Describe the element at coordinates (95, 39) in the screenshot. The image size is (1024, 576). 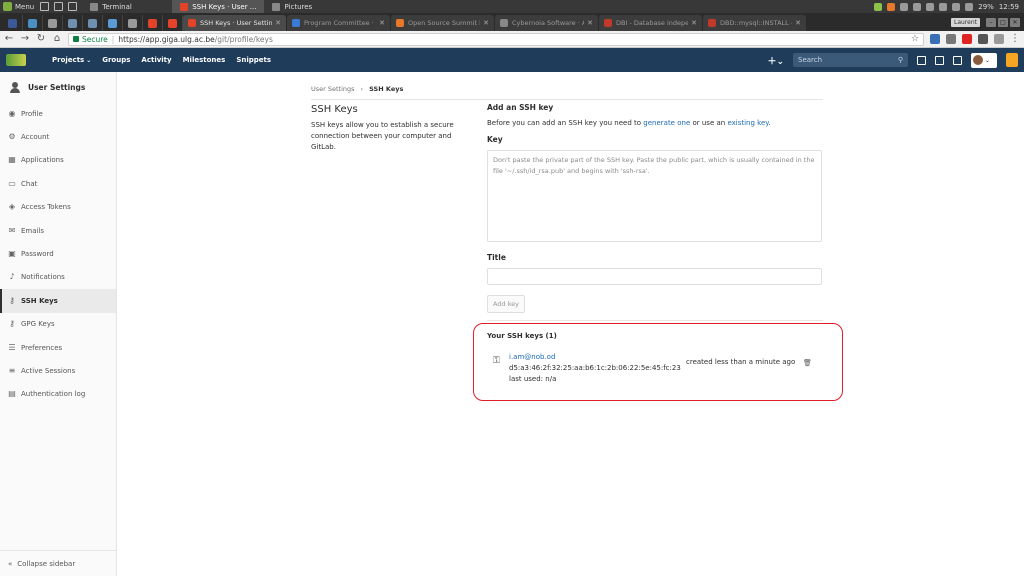
I see `secure-label: Secure` at that location.